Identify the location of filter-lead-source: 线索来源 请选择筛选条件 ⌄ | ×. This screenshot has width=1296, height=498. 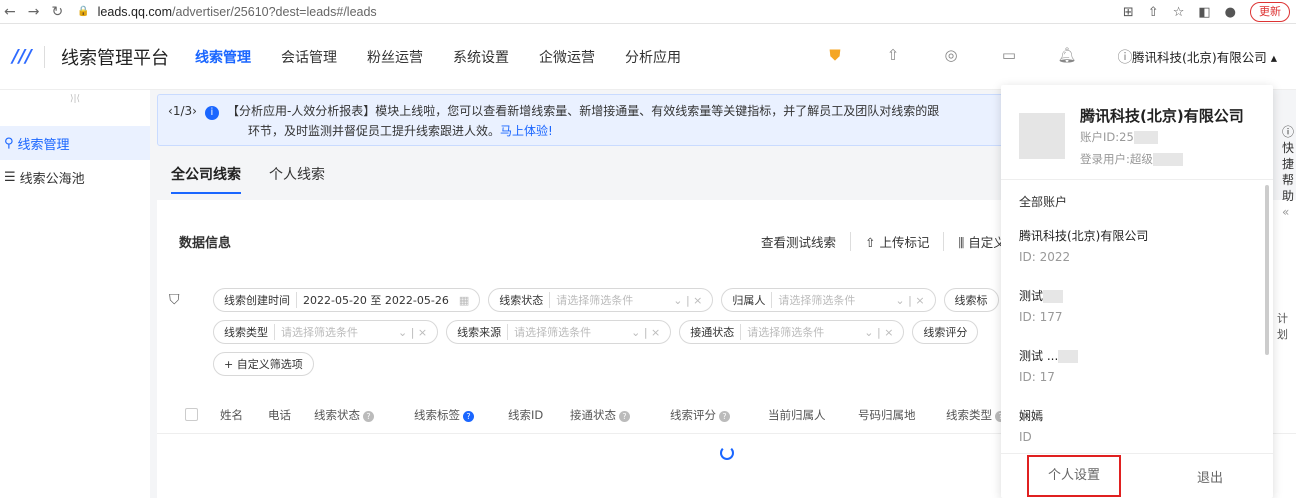
(559, 332).